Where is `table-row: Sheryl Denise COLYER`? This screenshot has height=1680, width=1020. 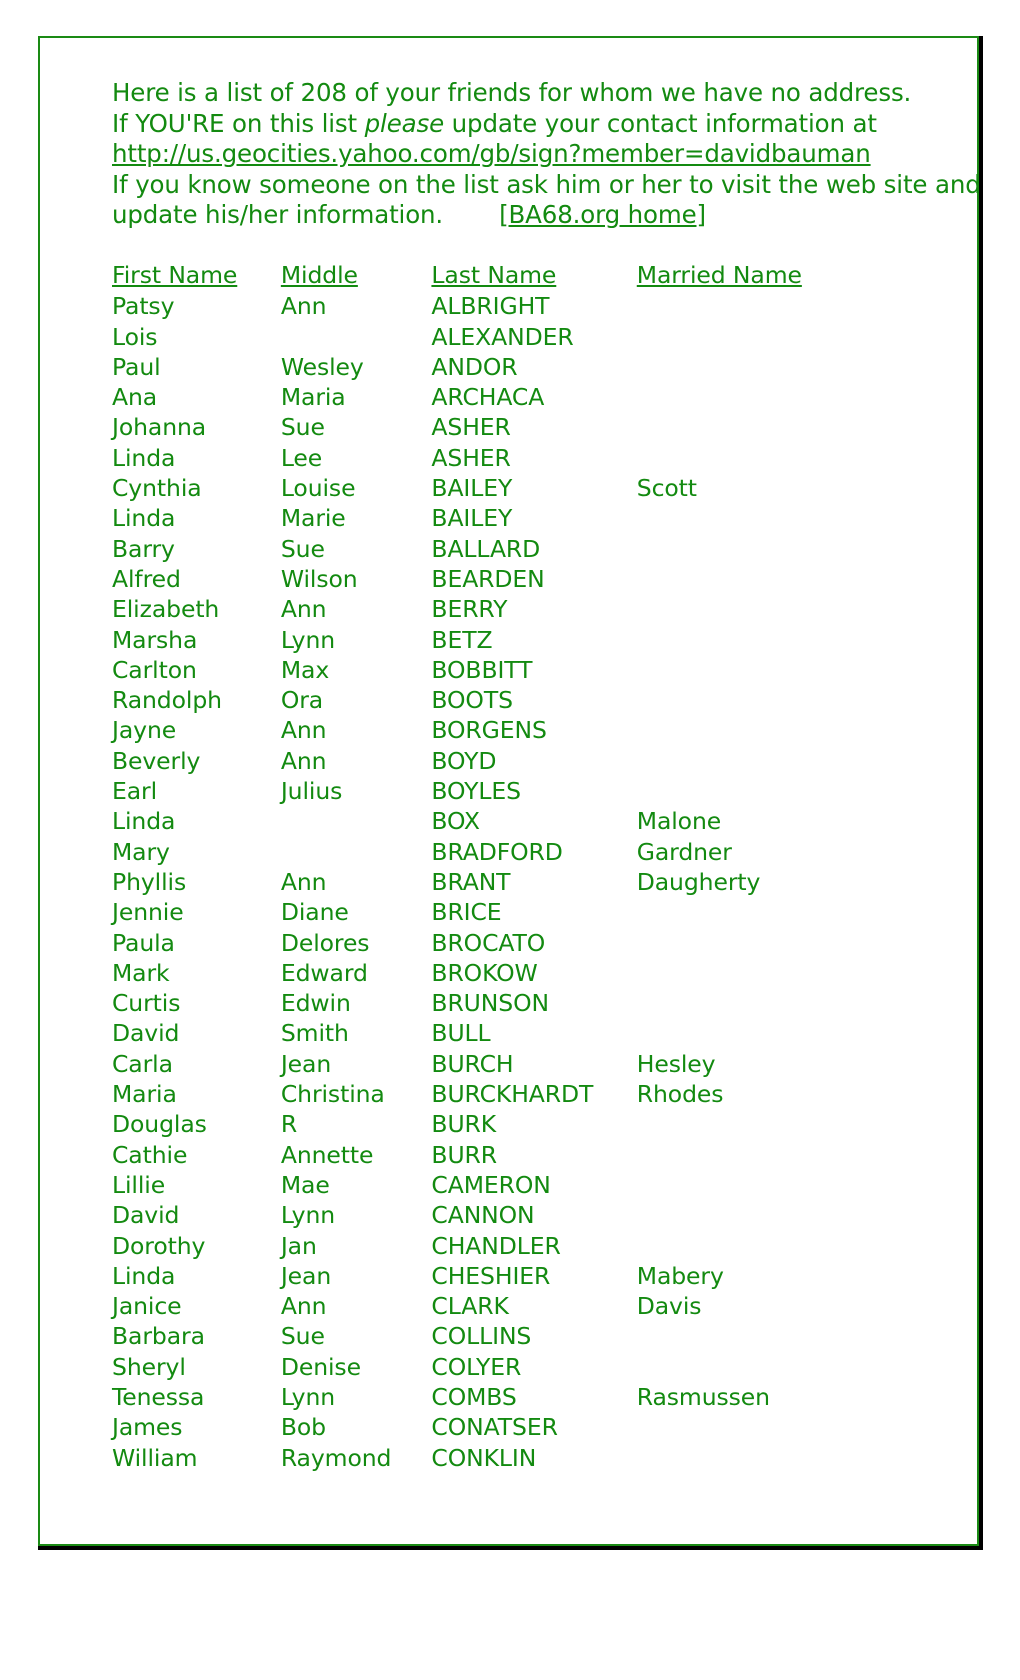
table-row: Sheryl Denise COLYER is located at coordinates (517, 1367).